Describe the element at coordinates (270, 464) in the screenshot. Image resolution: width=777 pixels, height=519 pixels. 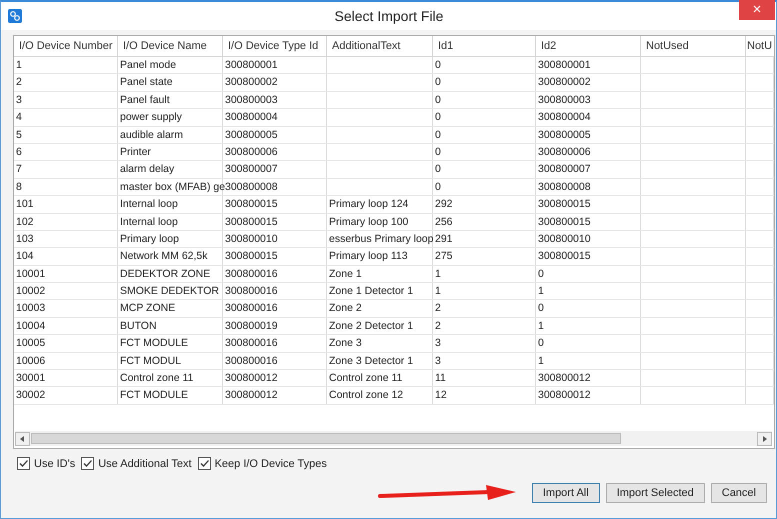
I see `checkbox-label: Keep I/O Device Types` at that location.